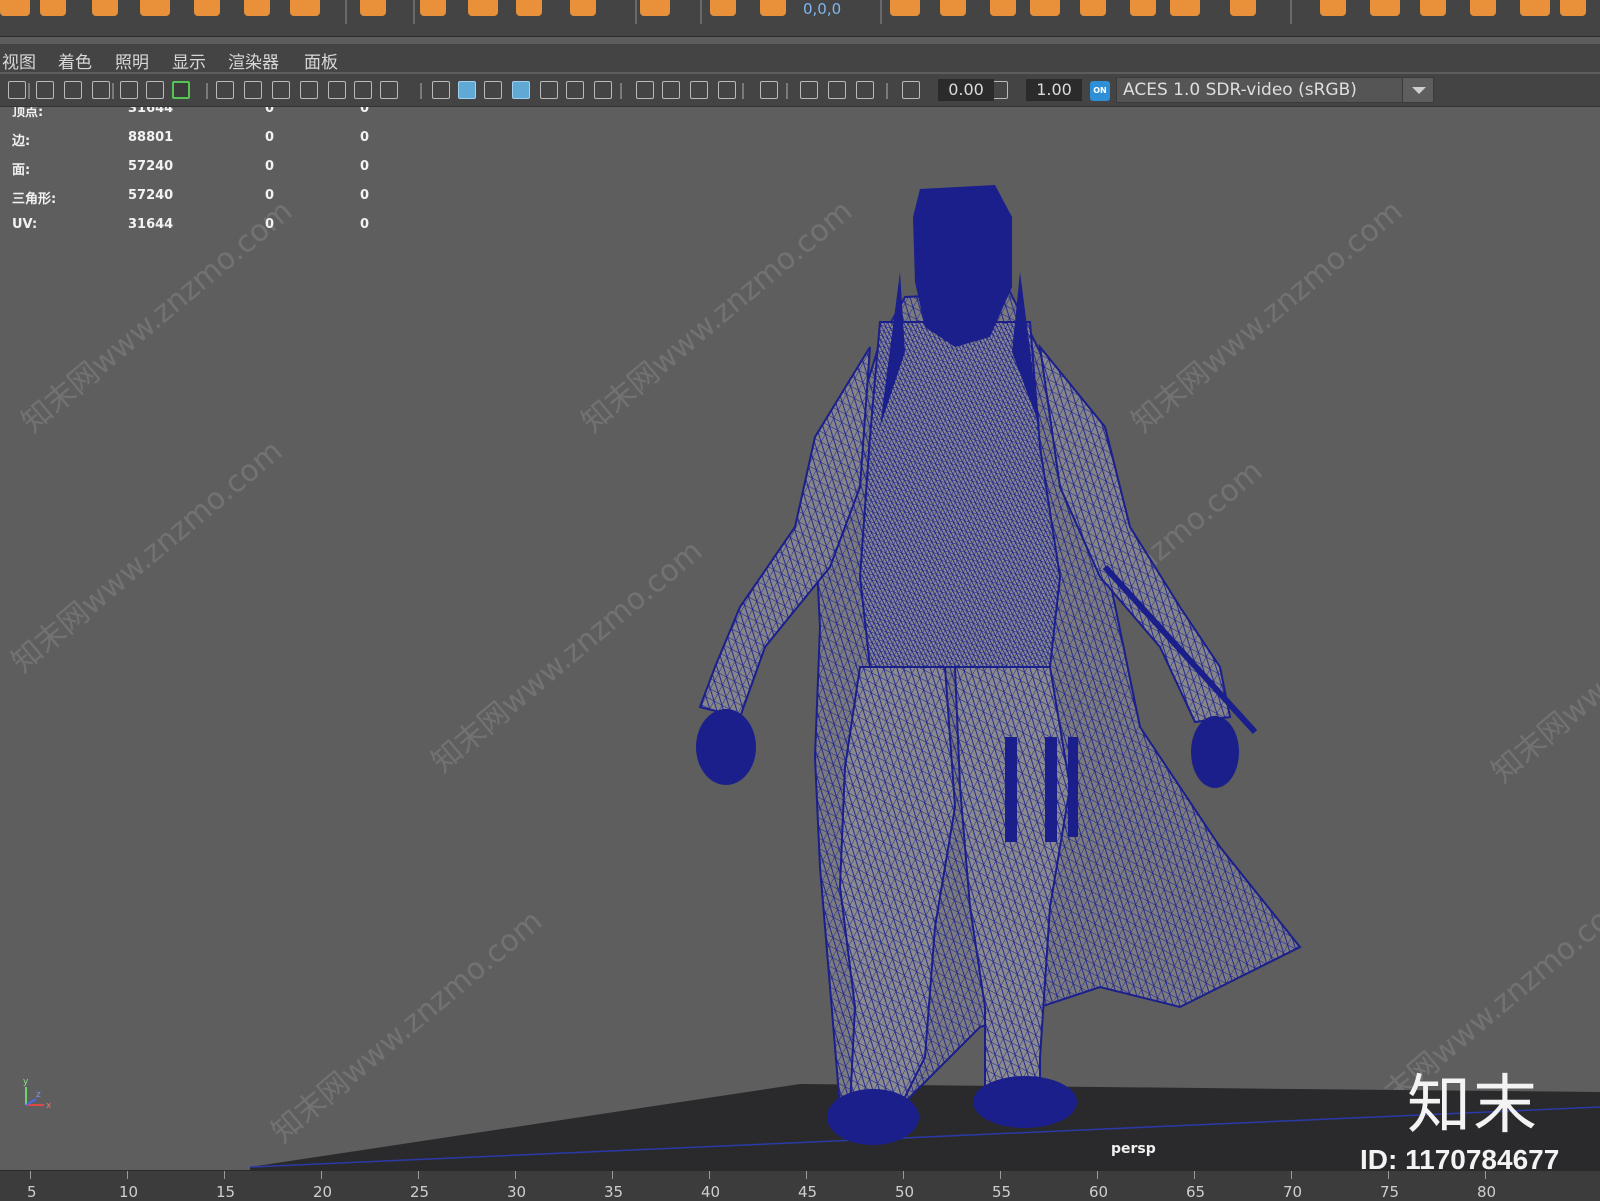 The image size is (1600, 1201). Describe the element at coordinates (226, 1192) in the screenshot. I see `time-tick-label: 15` at that location.